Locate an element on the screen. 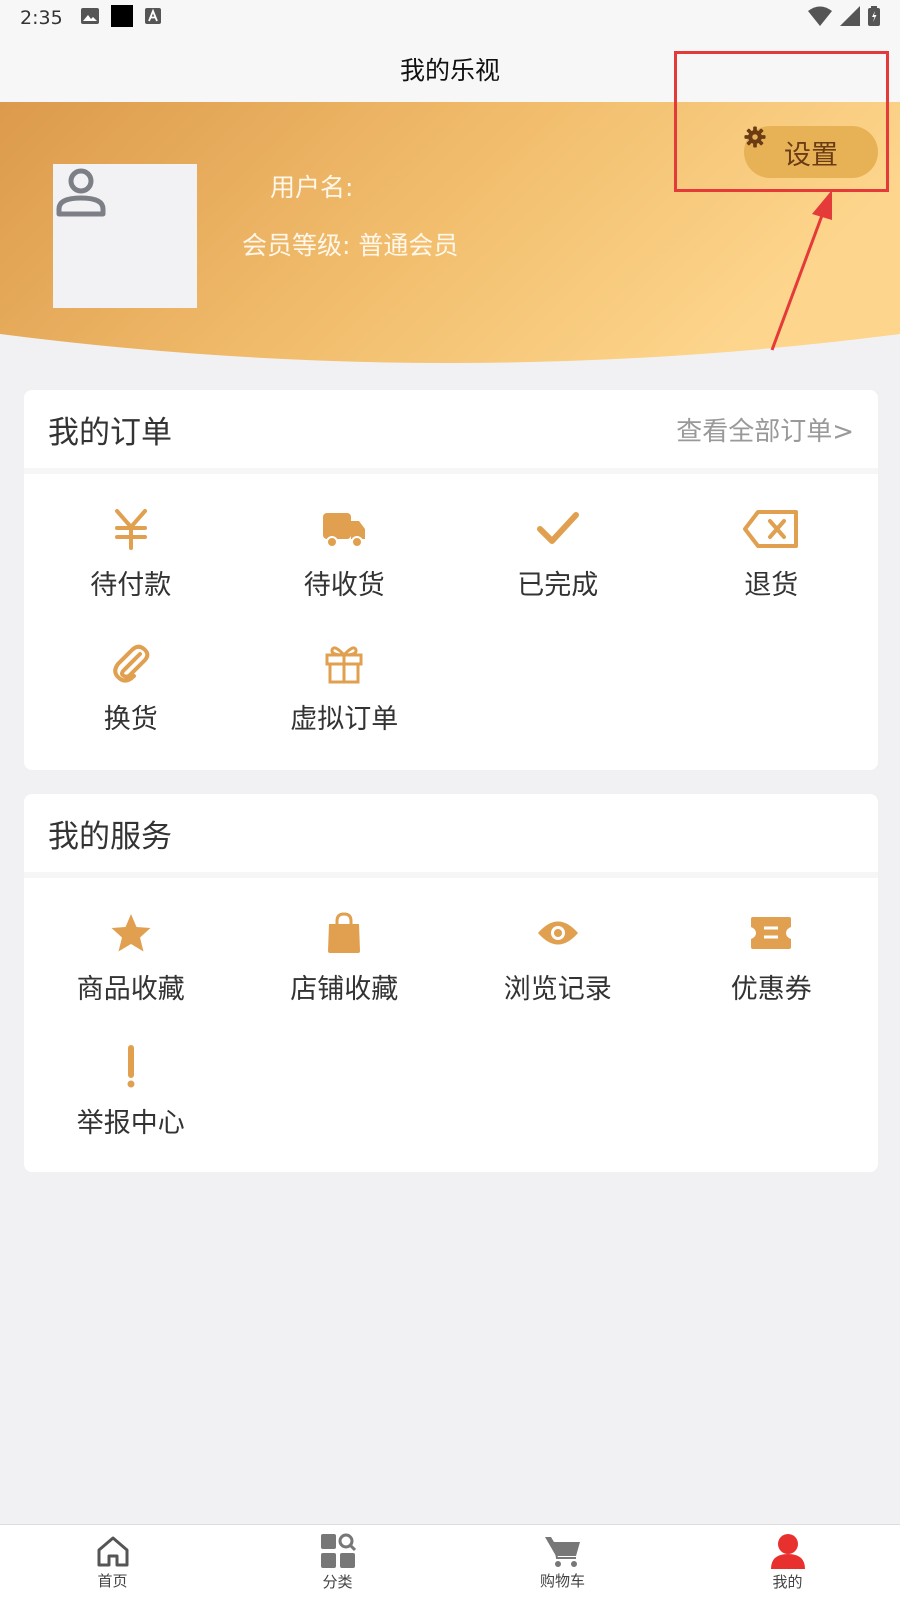  eye-icon is located at coordinates (557, 932).